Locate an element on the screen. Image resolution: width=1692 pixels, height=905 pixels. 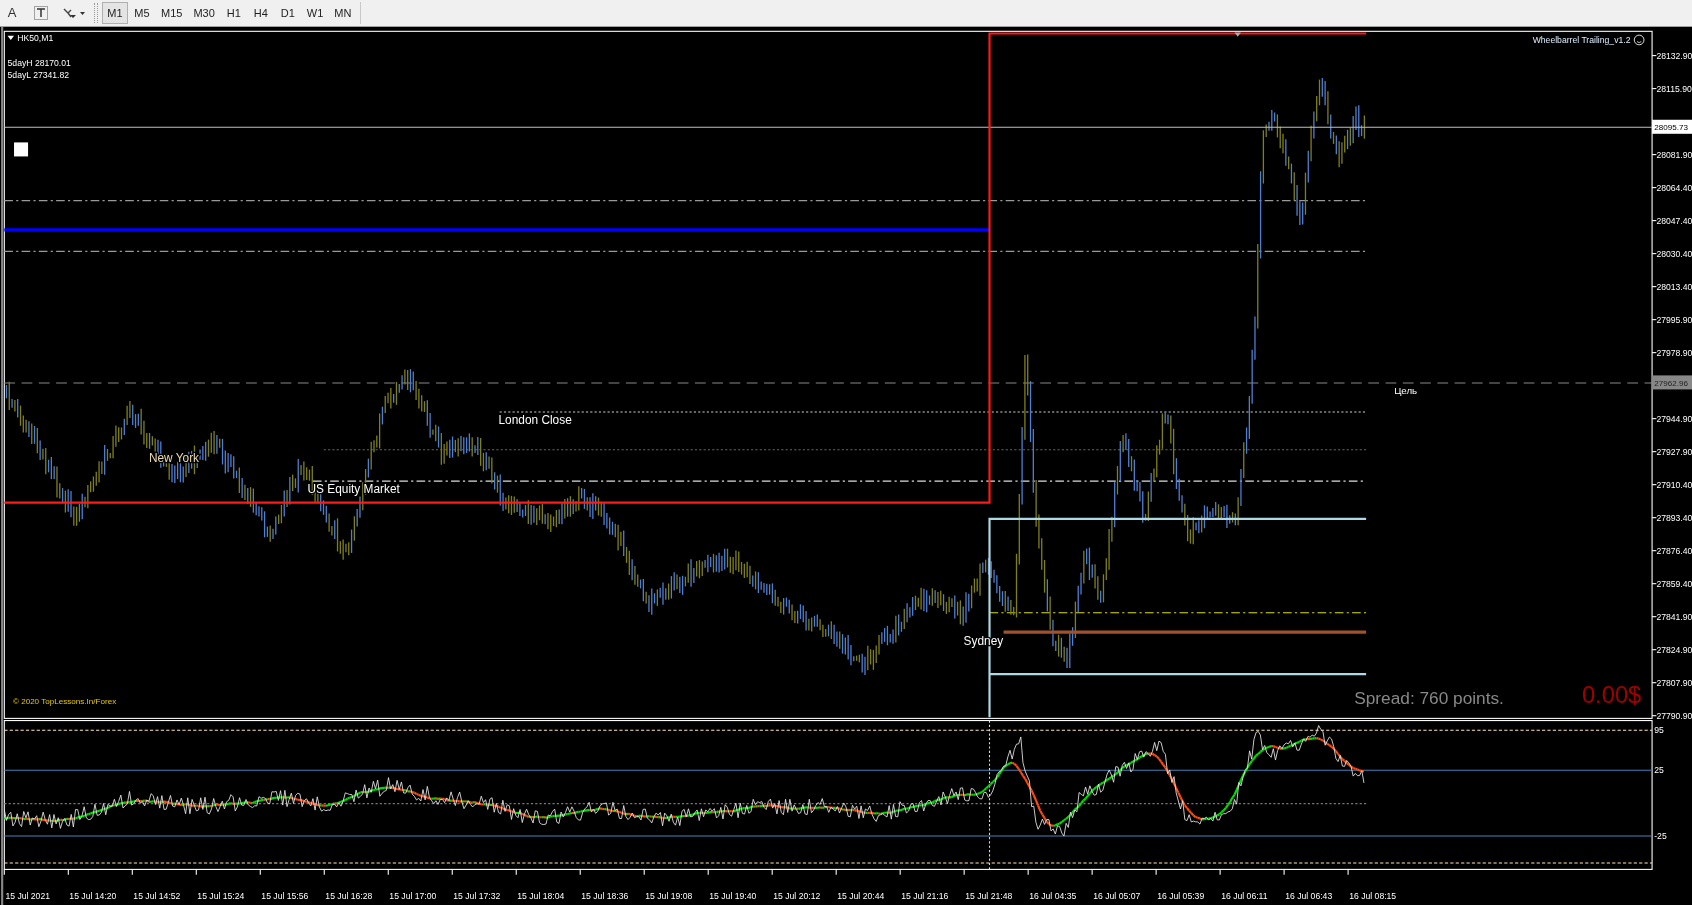
marker-triangle-icon is located at coordinates (1237, 34).